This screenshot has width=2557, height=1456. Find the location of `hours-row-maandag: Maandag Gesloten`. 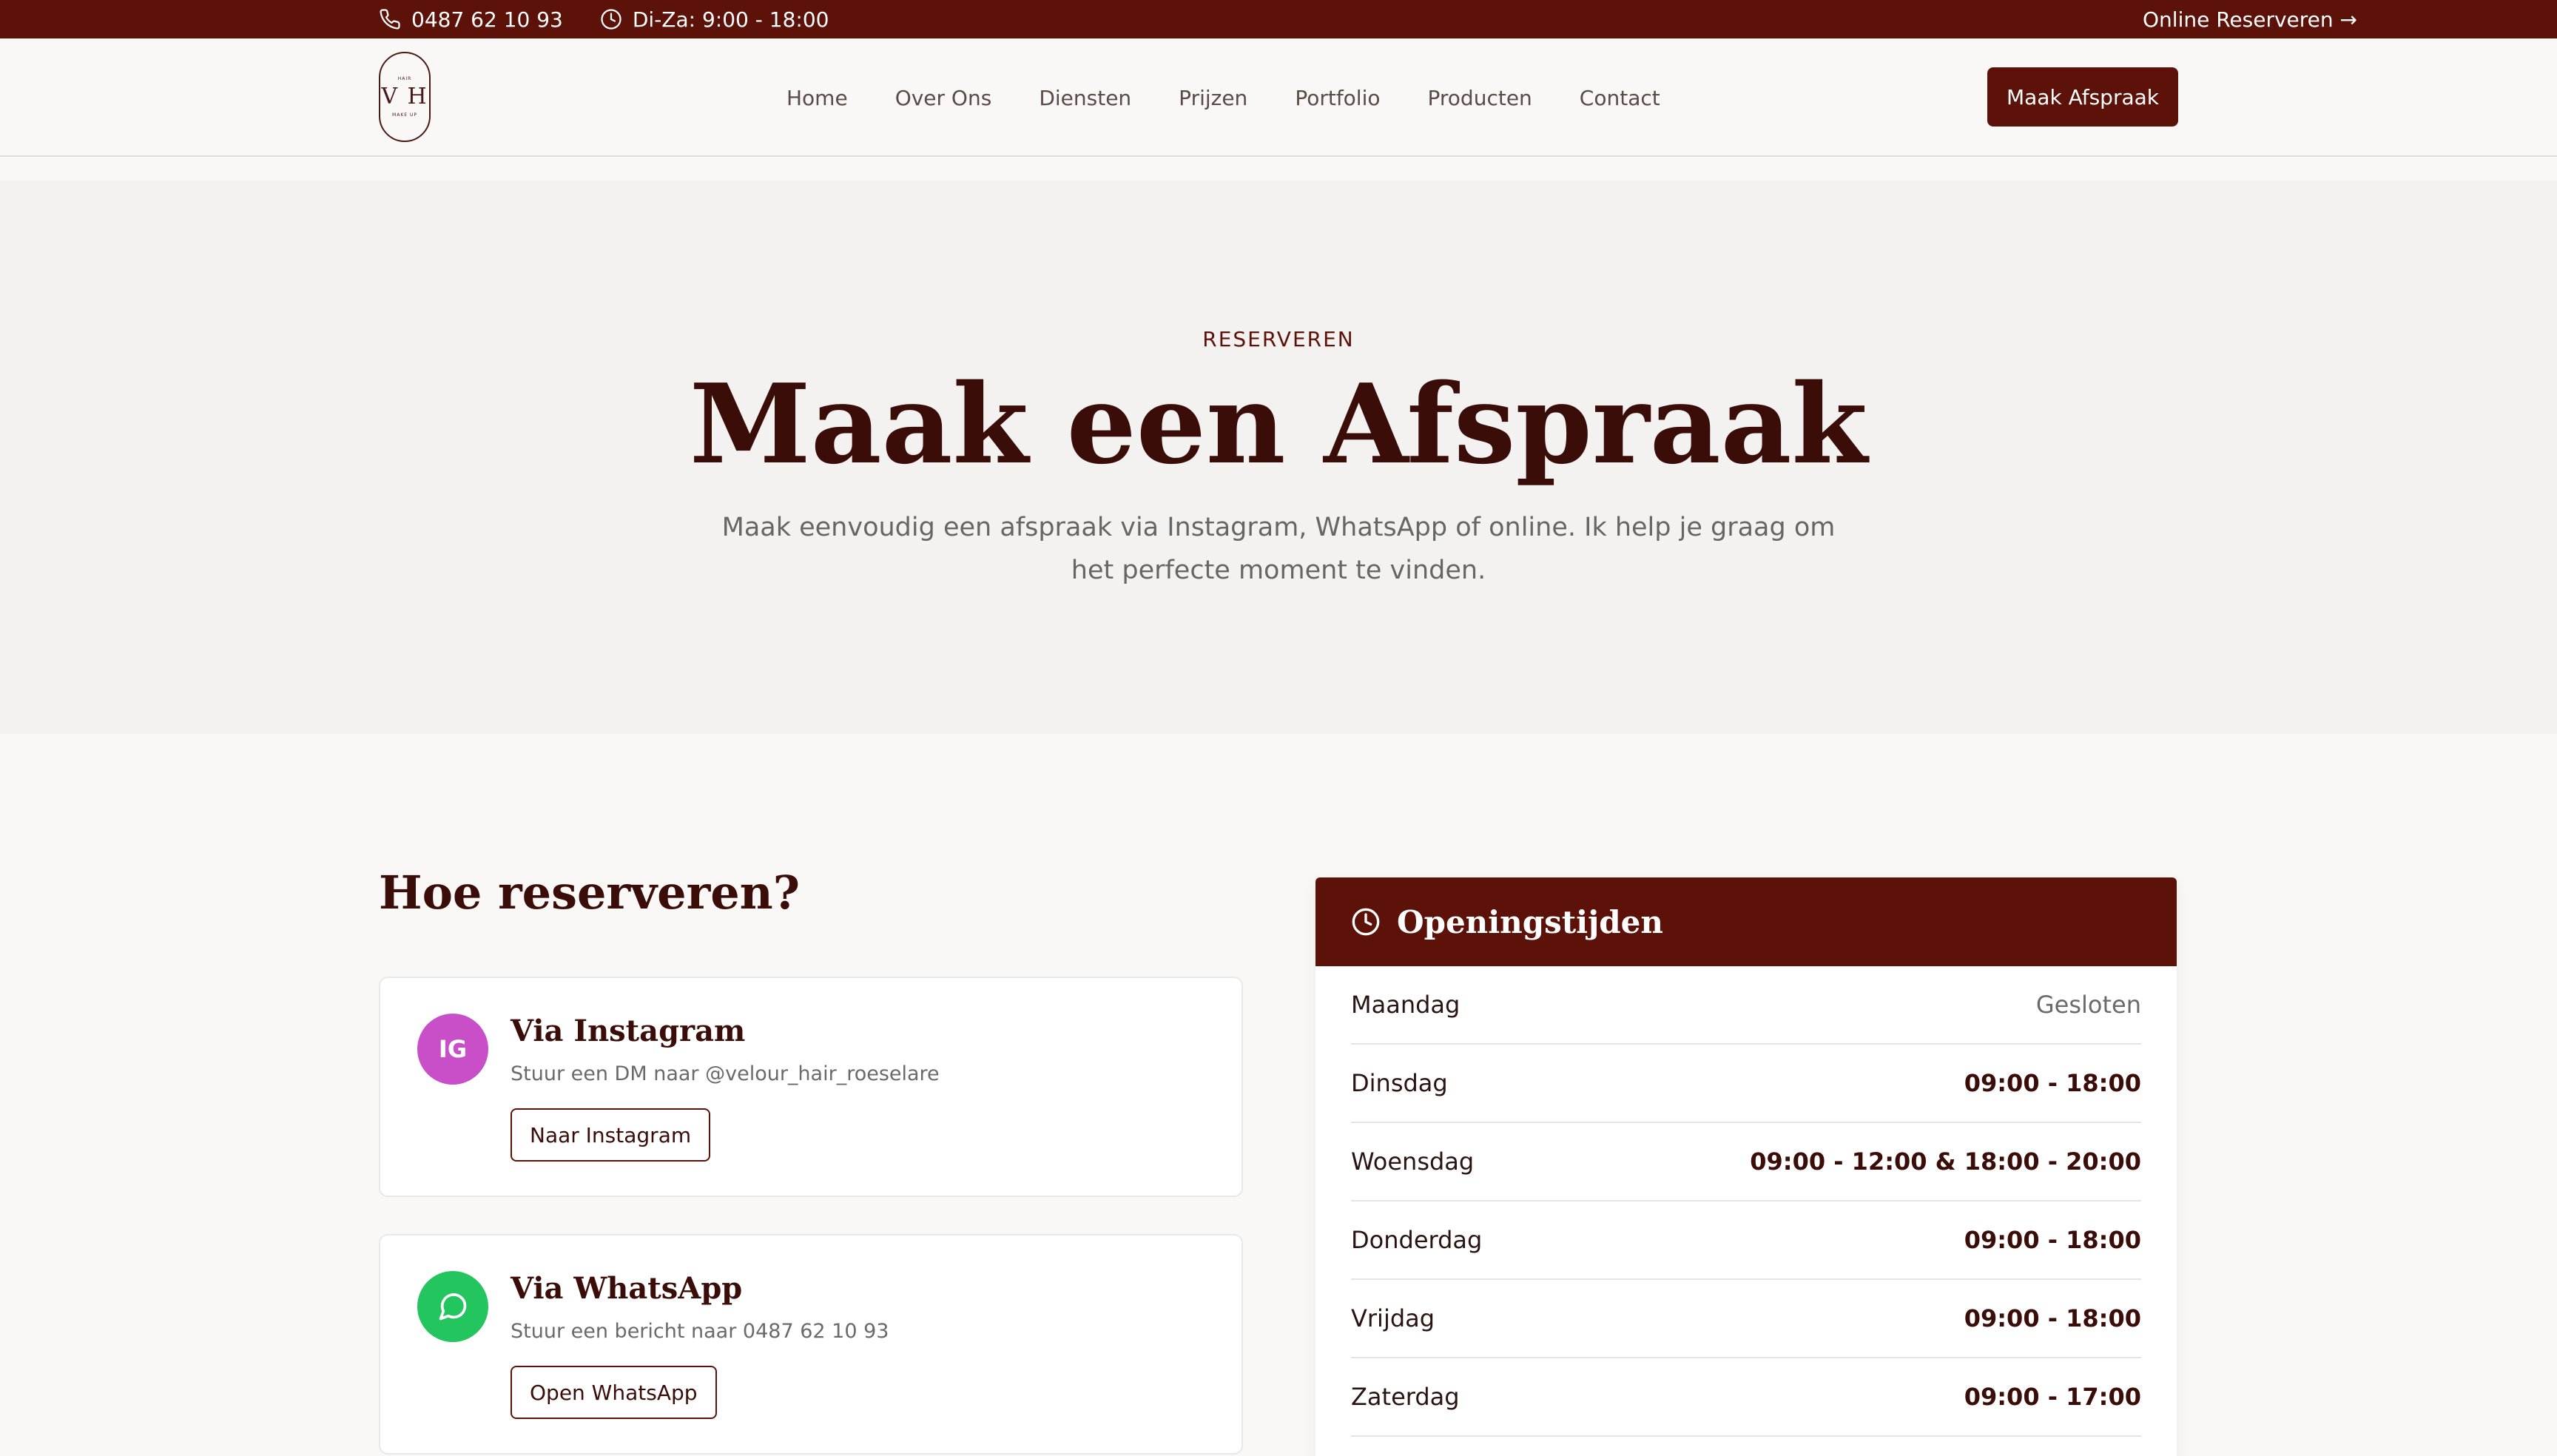

hours-row-maandag: Maandag Gesloten is located at coordinates (1746, 1006).